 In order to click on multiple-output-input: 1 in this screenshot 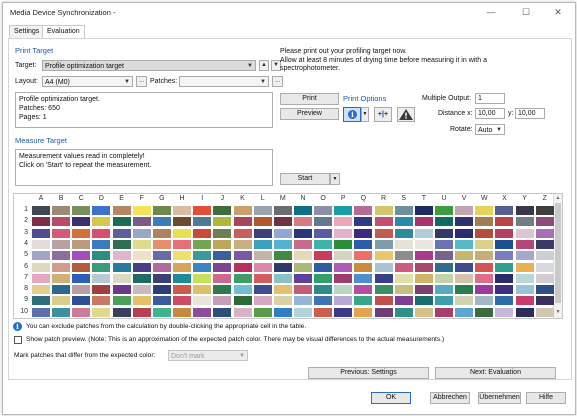, I will do `click(490, 98)`.